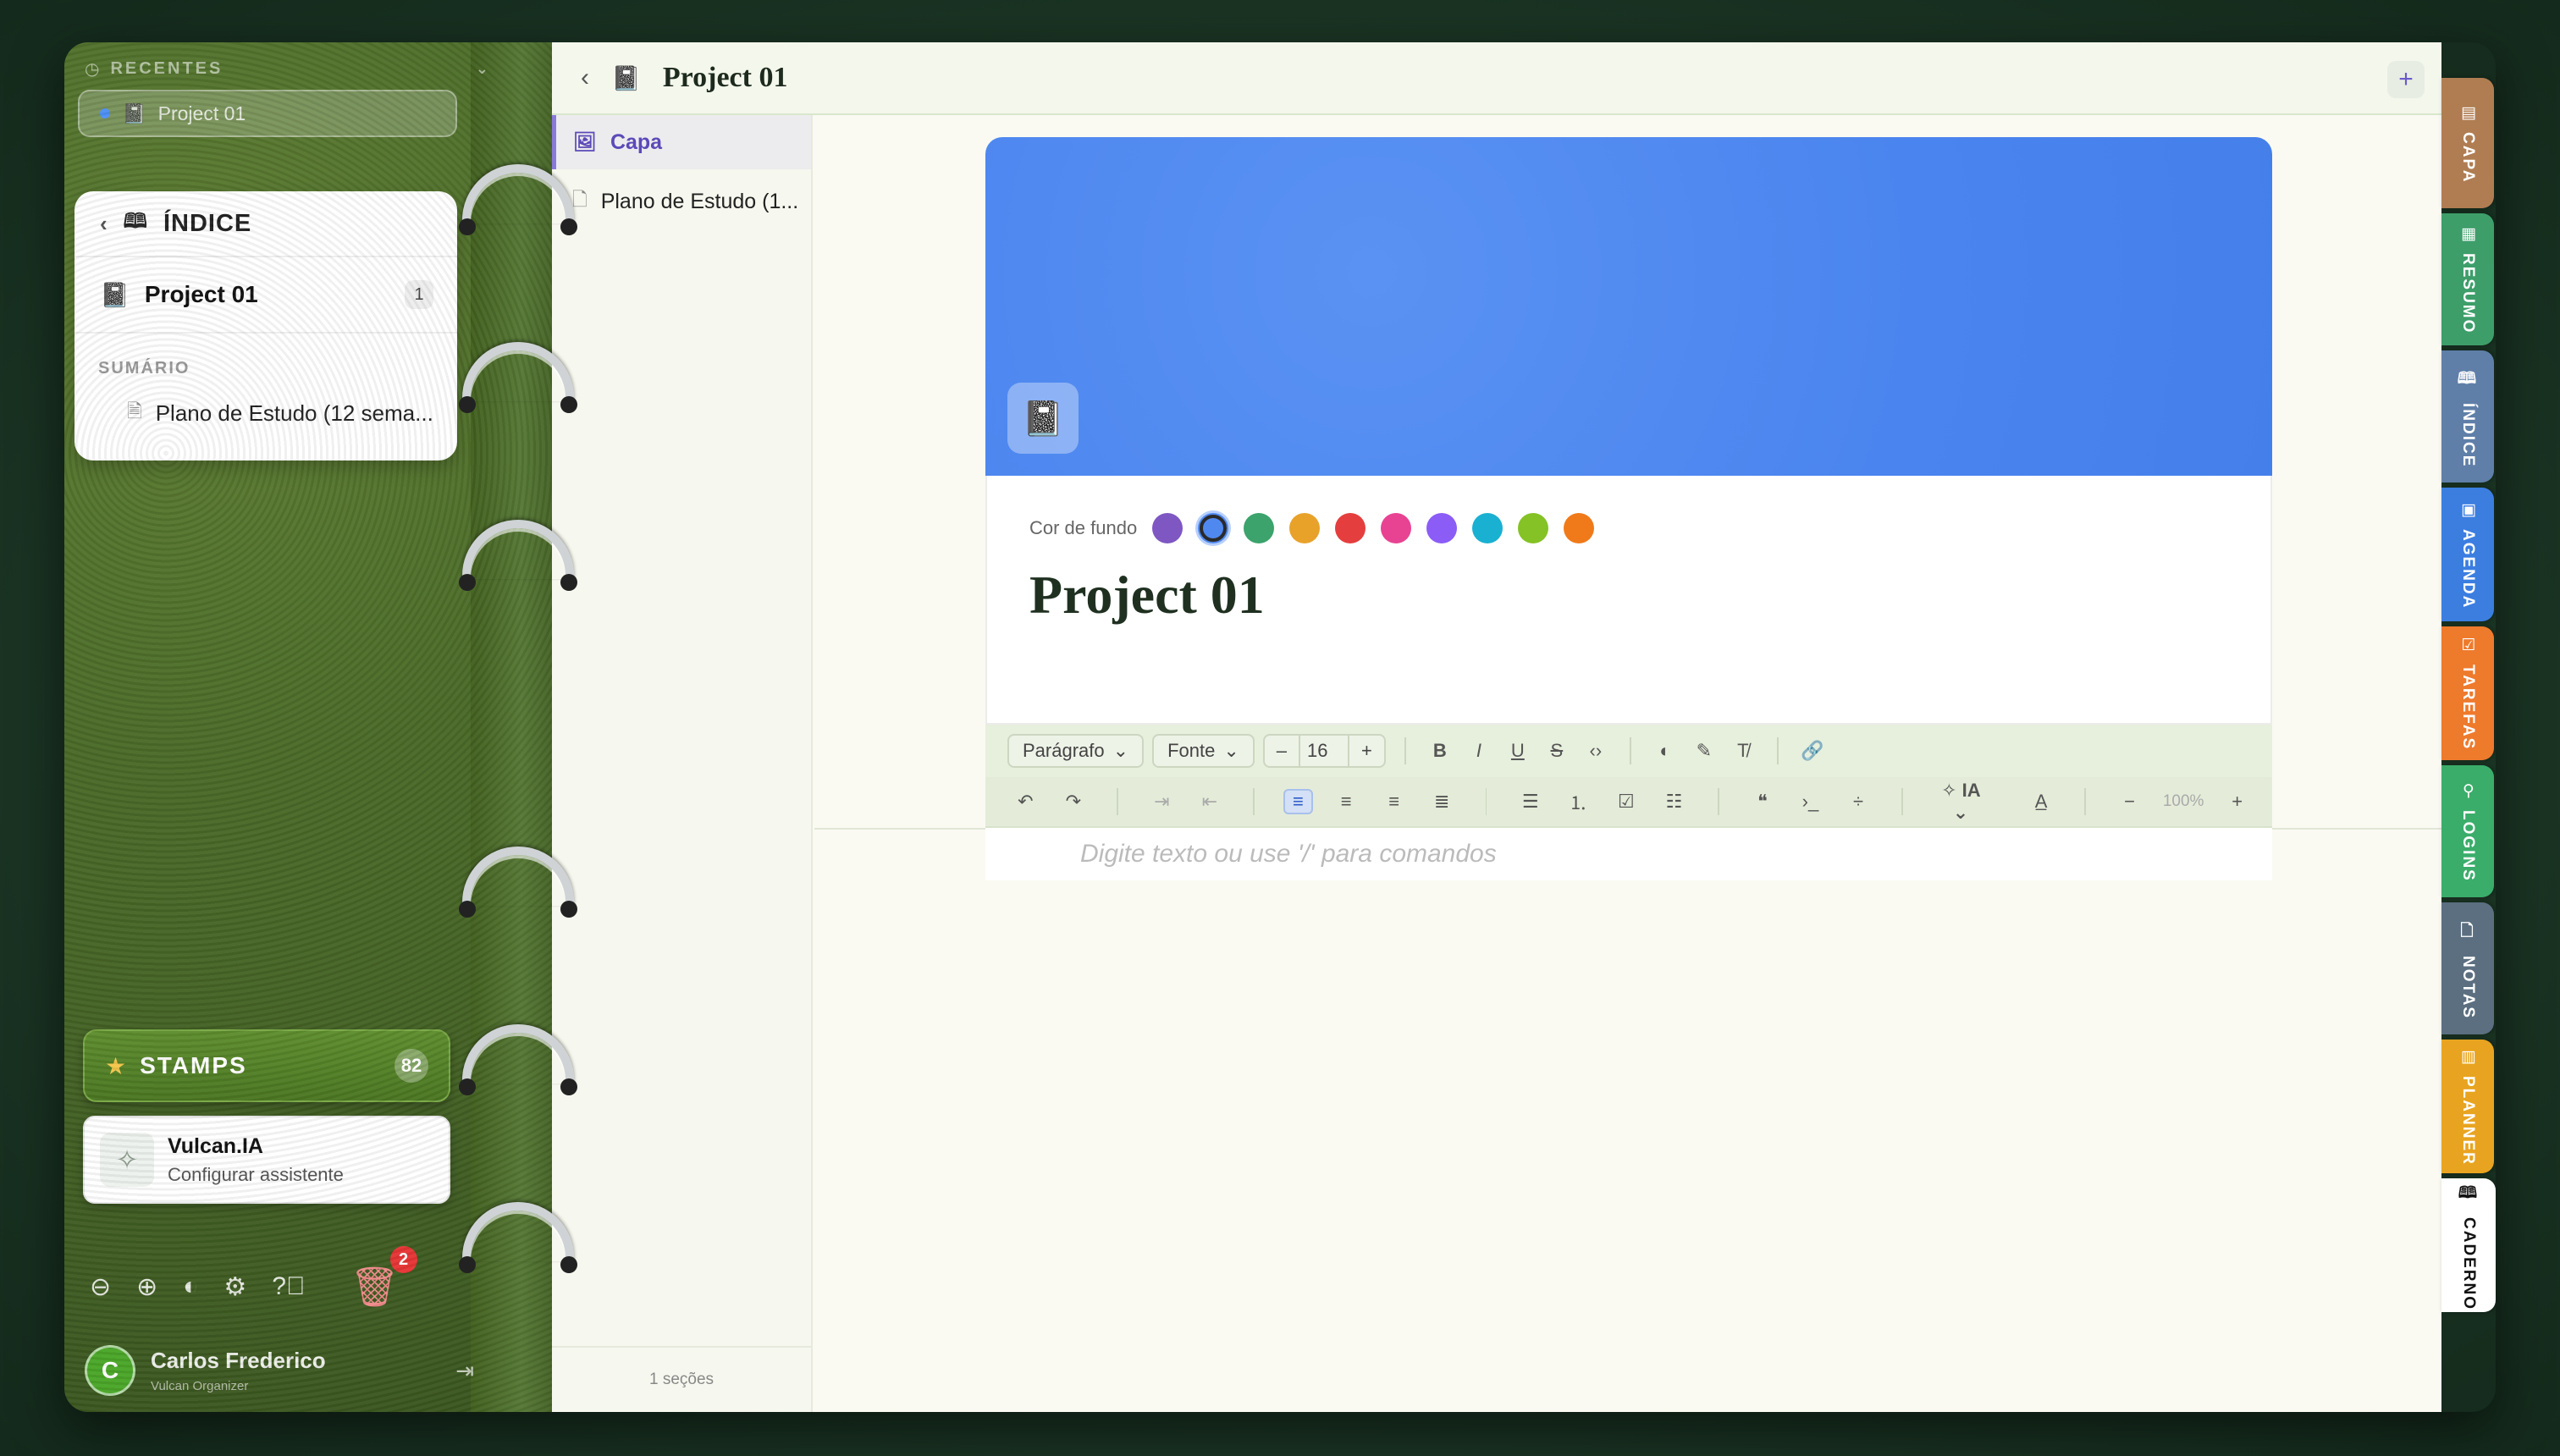  Describe the element at coordinates (375, 1286) in the screenshot. I see `trash-basket-icon: 🗑` at that location.